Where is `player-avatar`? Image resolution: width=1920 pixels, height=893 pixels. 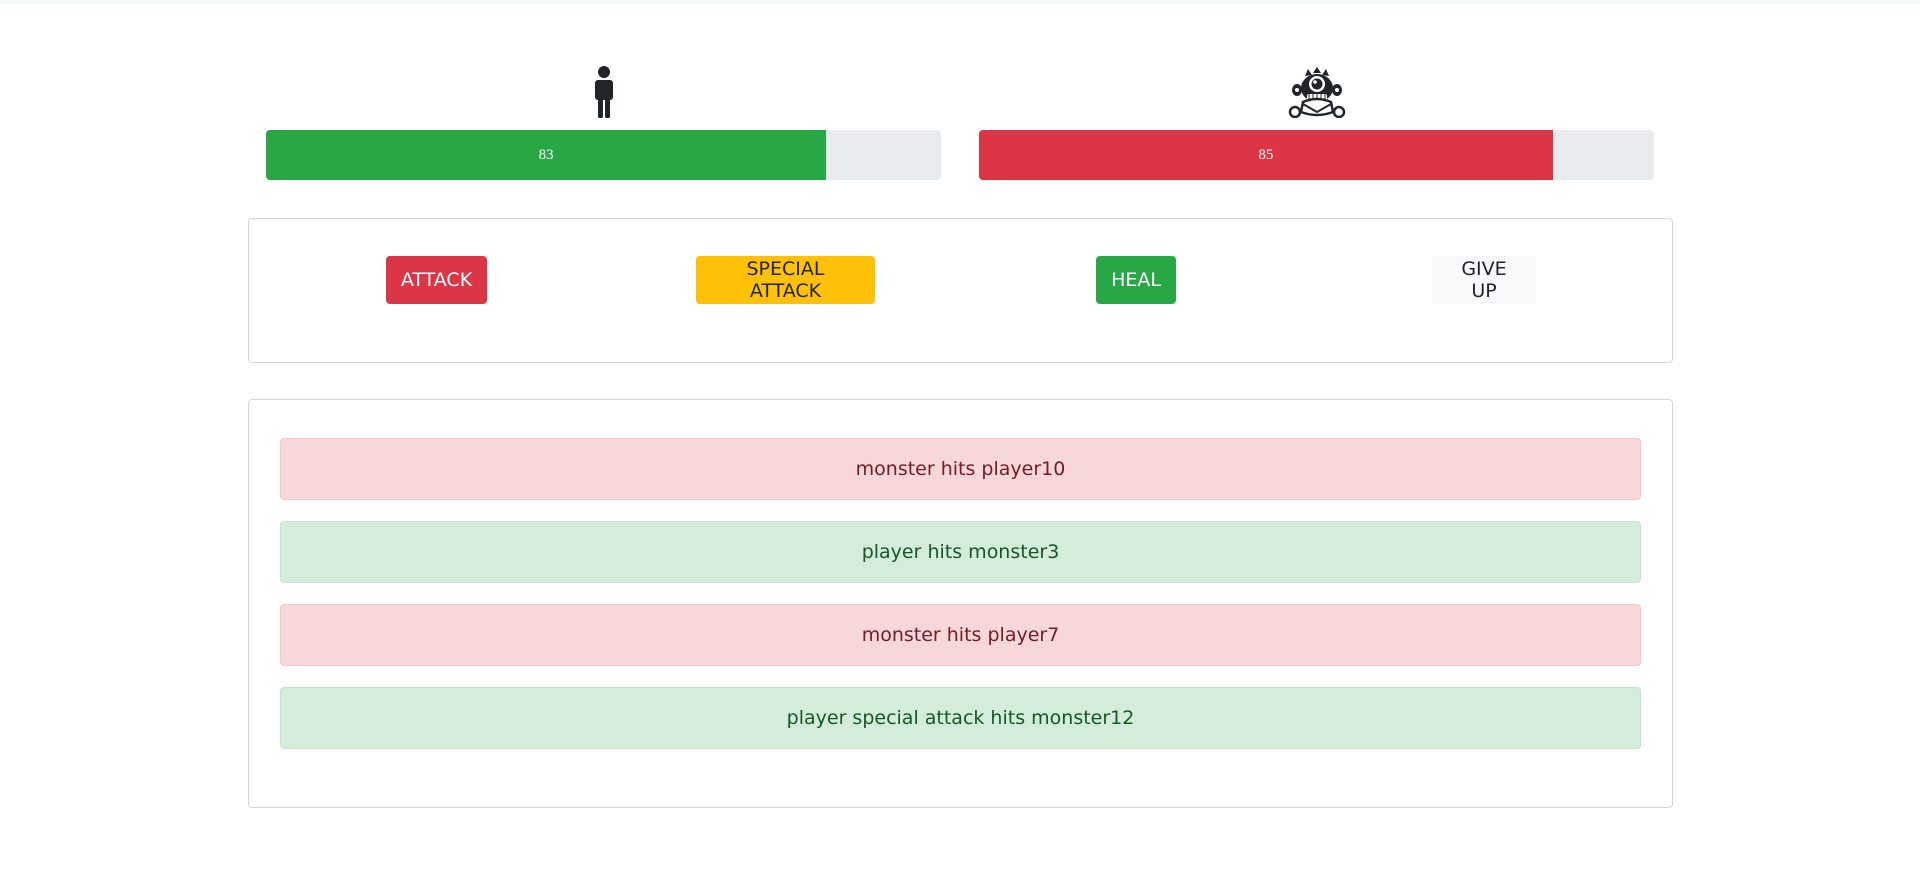 player-avatar is located at coordinates (603, 92).